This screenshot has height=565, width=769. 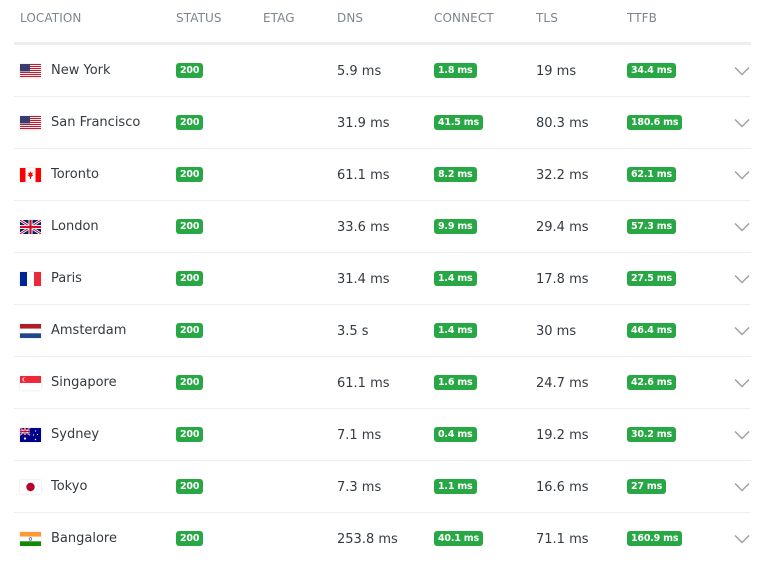 What do you see at coordinates (382, 71) in the screenshot?
I see `table-row: New York 200 5.9 ms 1.8 ms 19 ms 34.4 ms` at bounding box center [382, 71].